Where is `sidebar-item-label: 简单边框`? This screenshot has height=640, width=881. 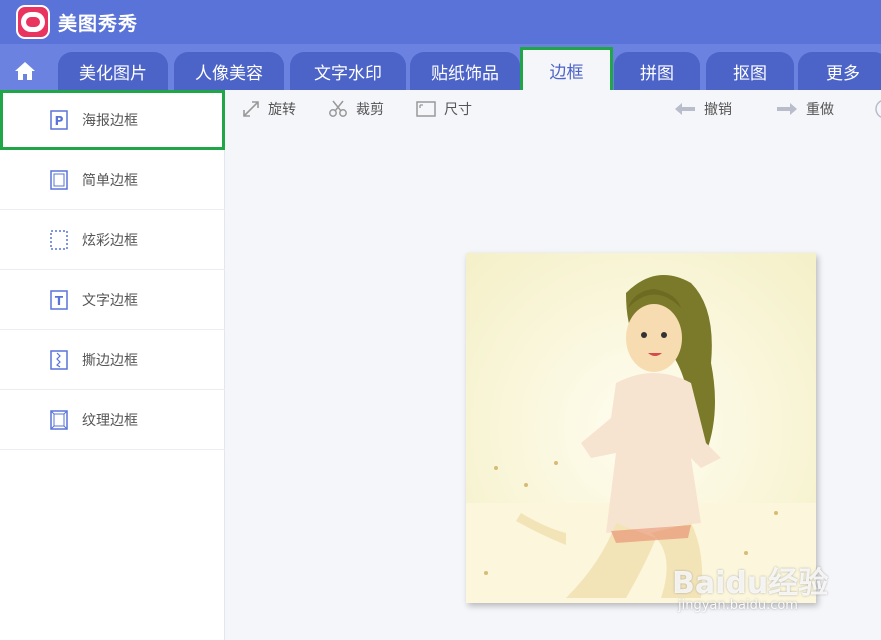 sidebar-item-label: 简单边框 is located at coordinates (110, 180).